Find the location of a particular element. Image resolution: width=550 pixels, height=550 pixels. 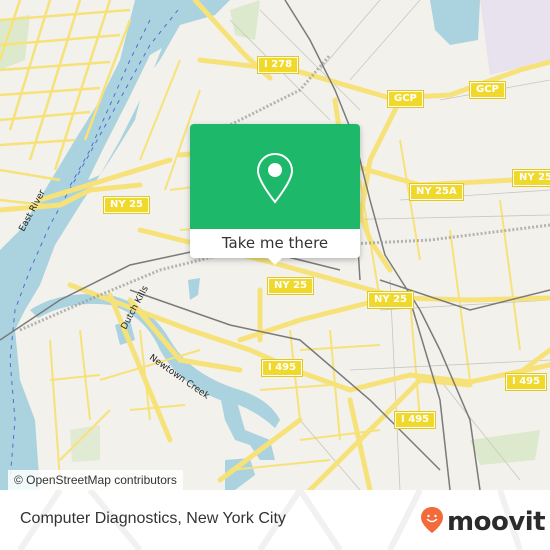

popup-card: Take me there is located at coordinates (275, 191).